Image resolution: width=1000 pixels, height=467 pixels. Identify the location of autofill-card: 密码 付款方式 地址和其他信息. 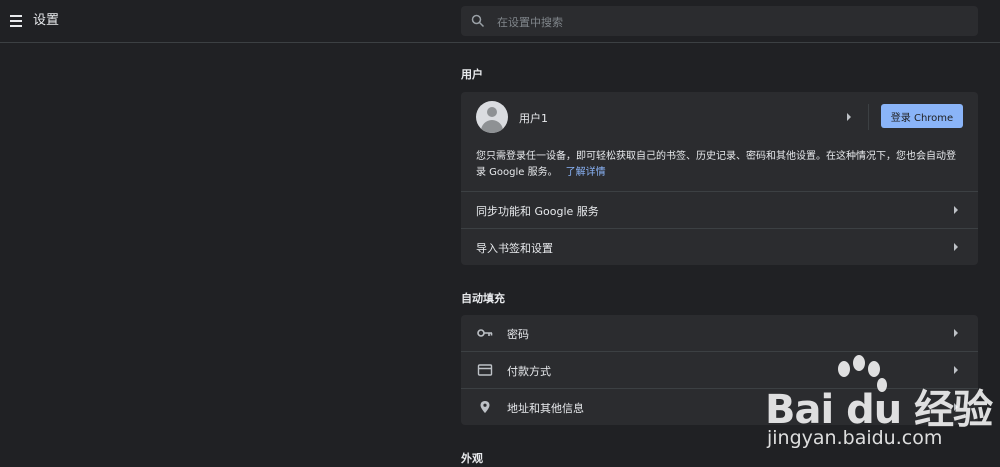
(719, 370).